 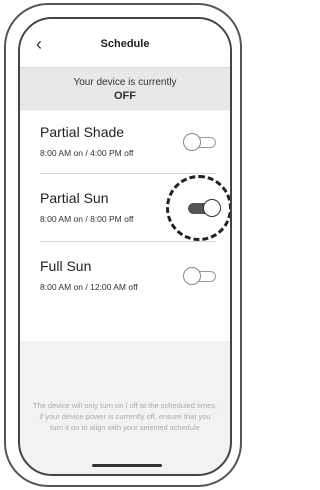 I want to click on schedule-time: 8:00 AM on / 8:00 PM off, so click(x=87, y=219).